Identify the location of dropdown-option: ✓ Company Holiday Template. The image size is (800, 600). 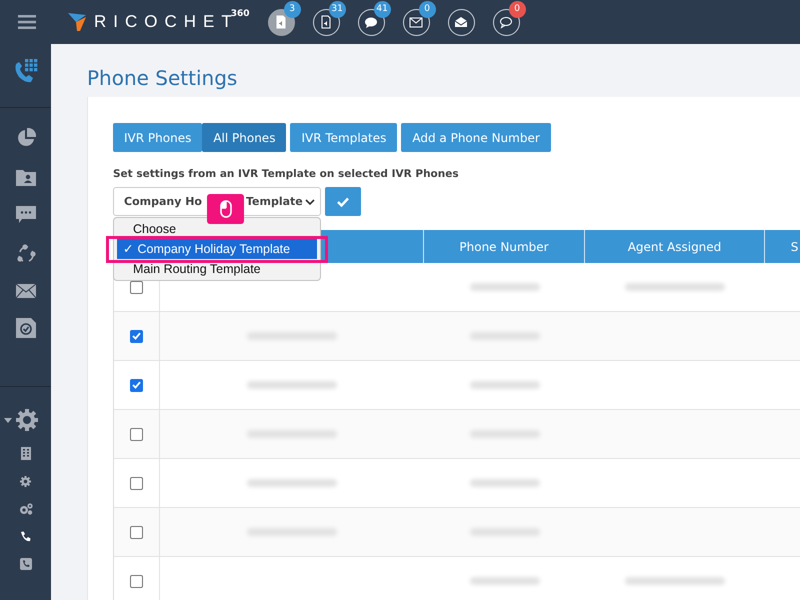
(217, 249).